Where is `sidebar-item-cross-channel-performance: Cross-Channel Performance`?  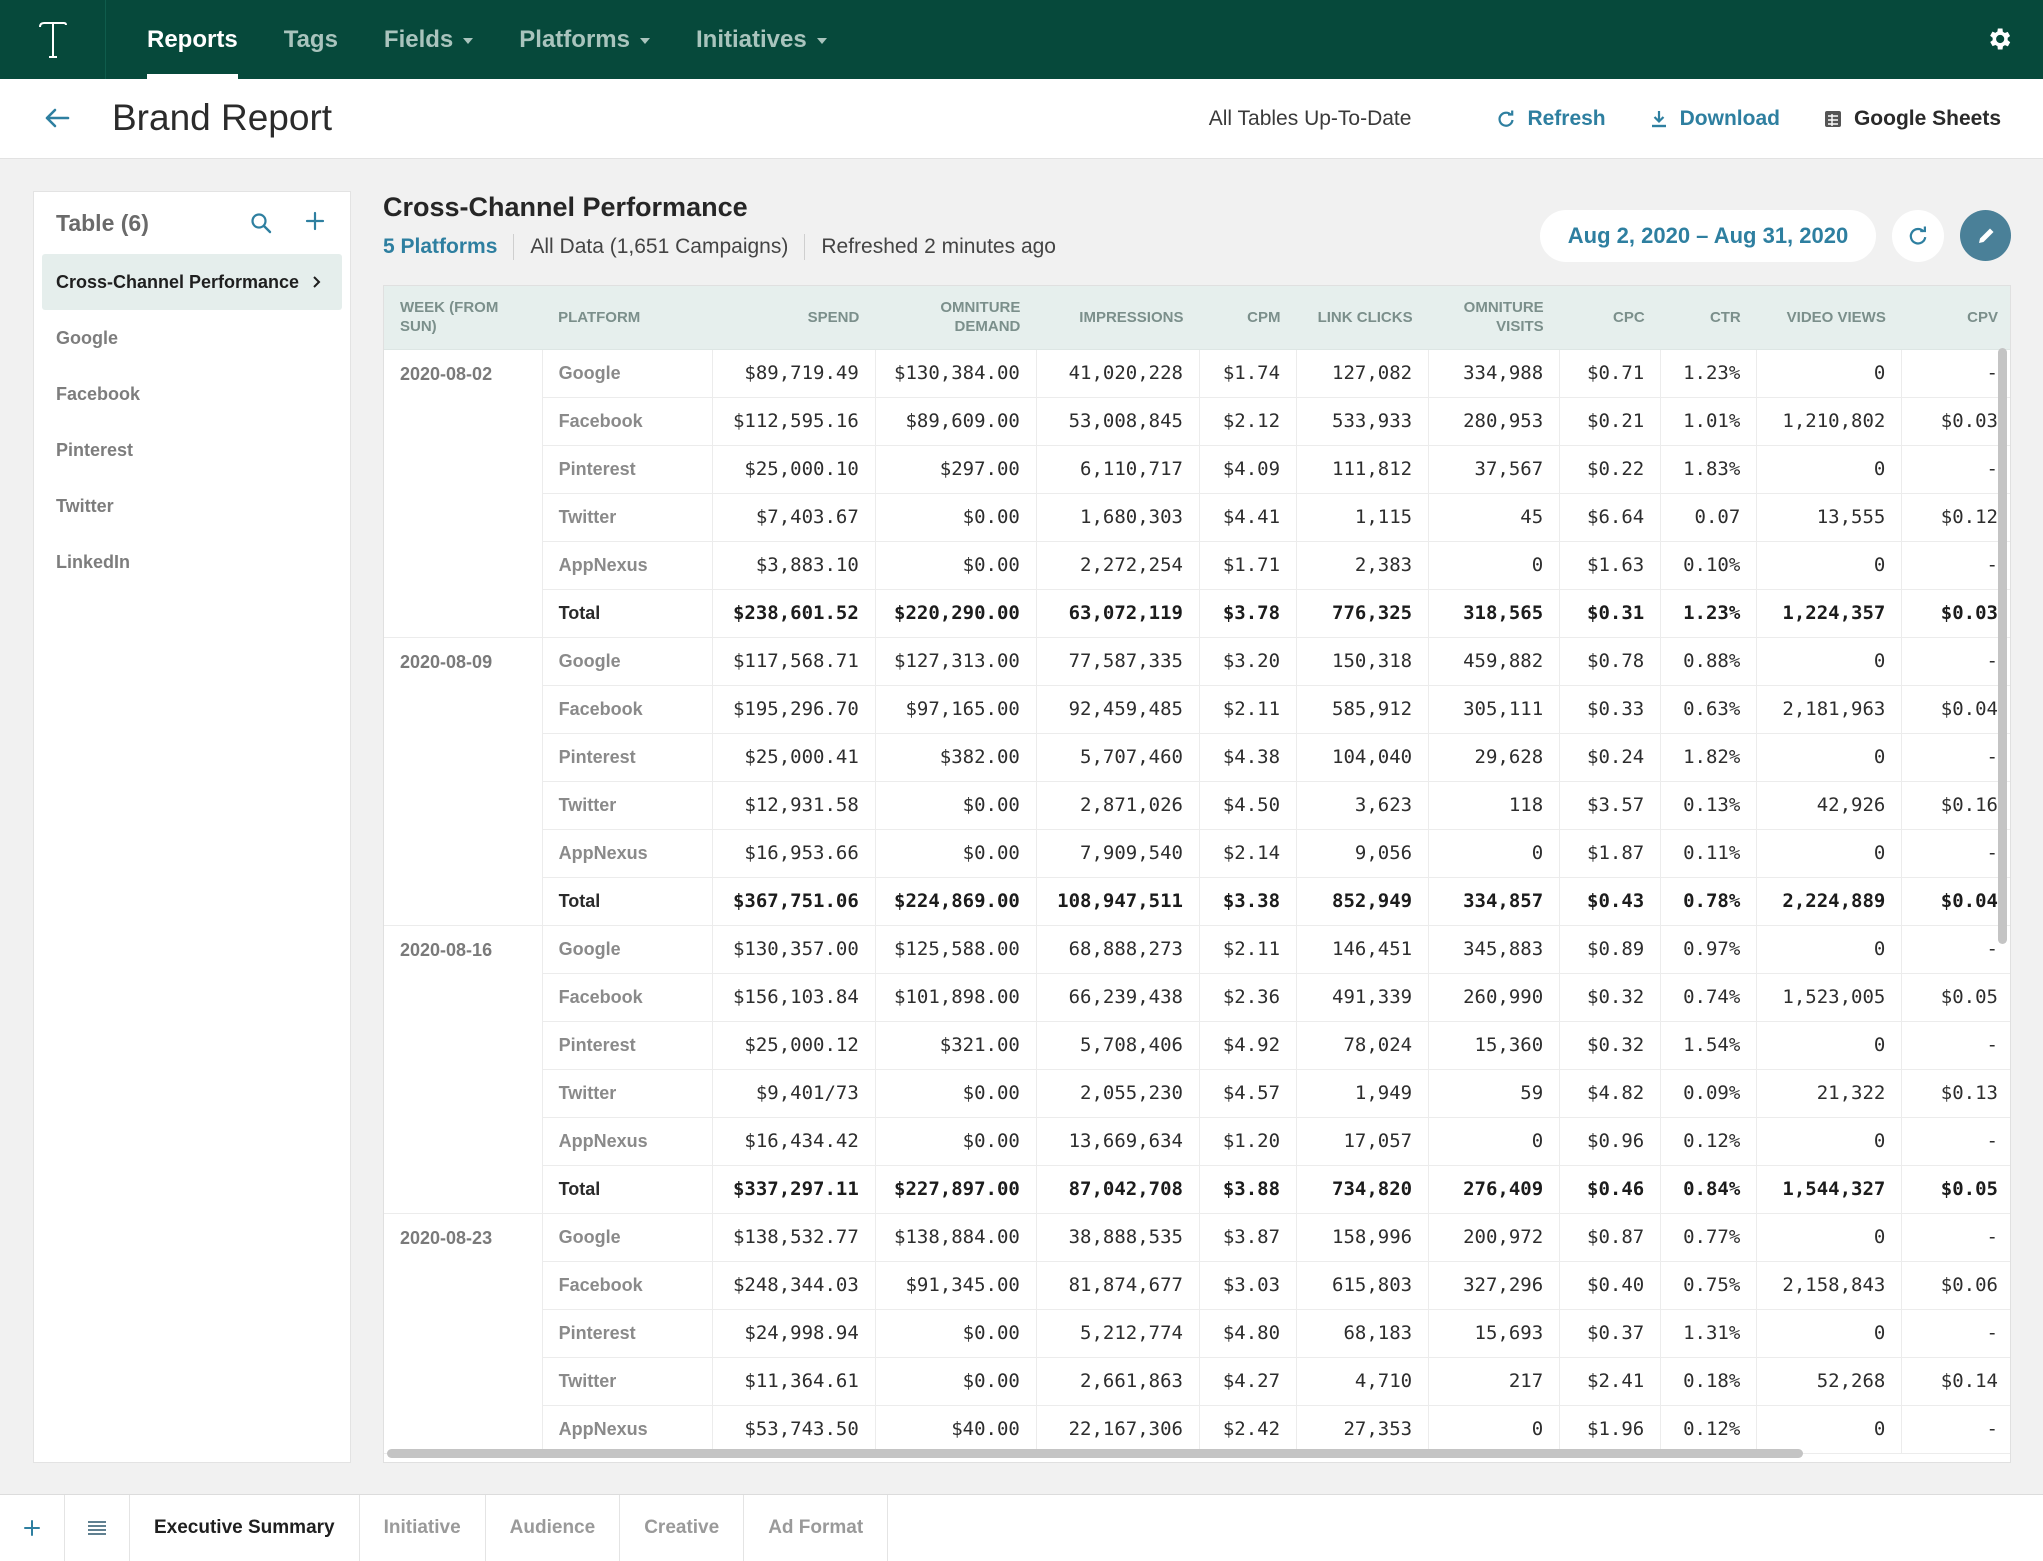 sidebar-item-cross-channel-performance: Cross-Channel Performance is located at coordinates (192, 282).